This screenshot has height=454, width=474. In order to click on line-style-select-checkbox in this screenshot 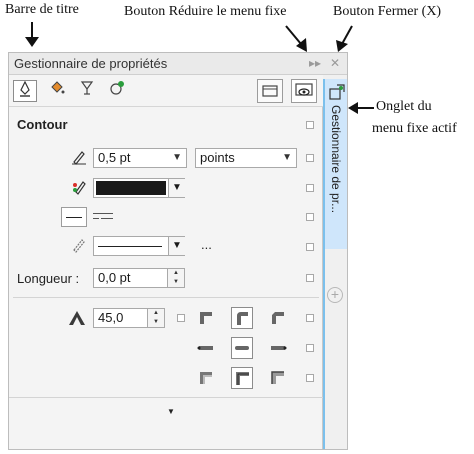, I will do `click(310, 247)`.